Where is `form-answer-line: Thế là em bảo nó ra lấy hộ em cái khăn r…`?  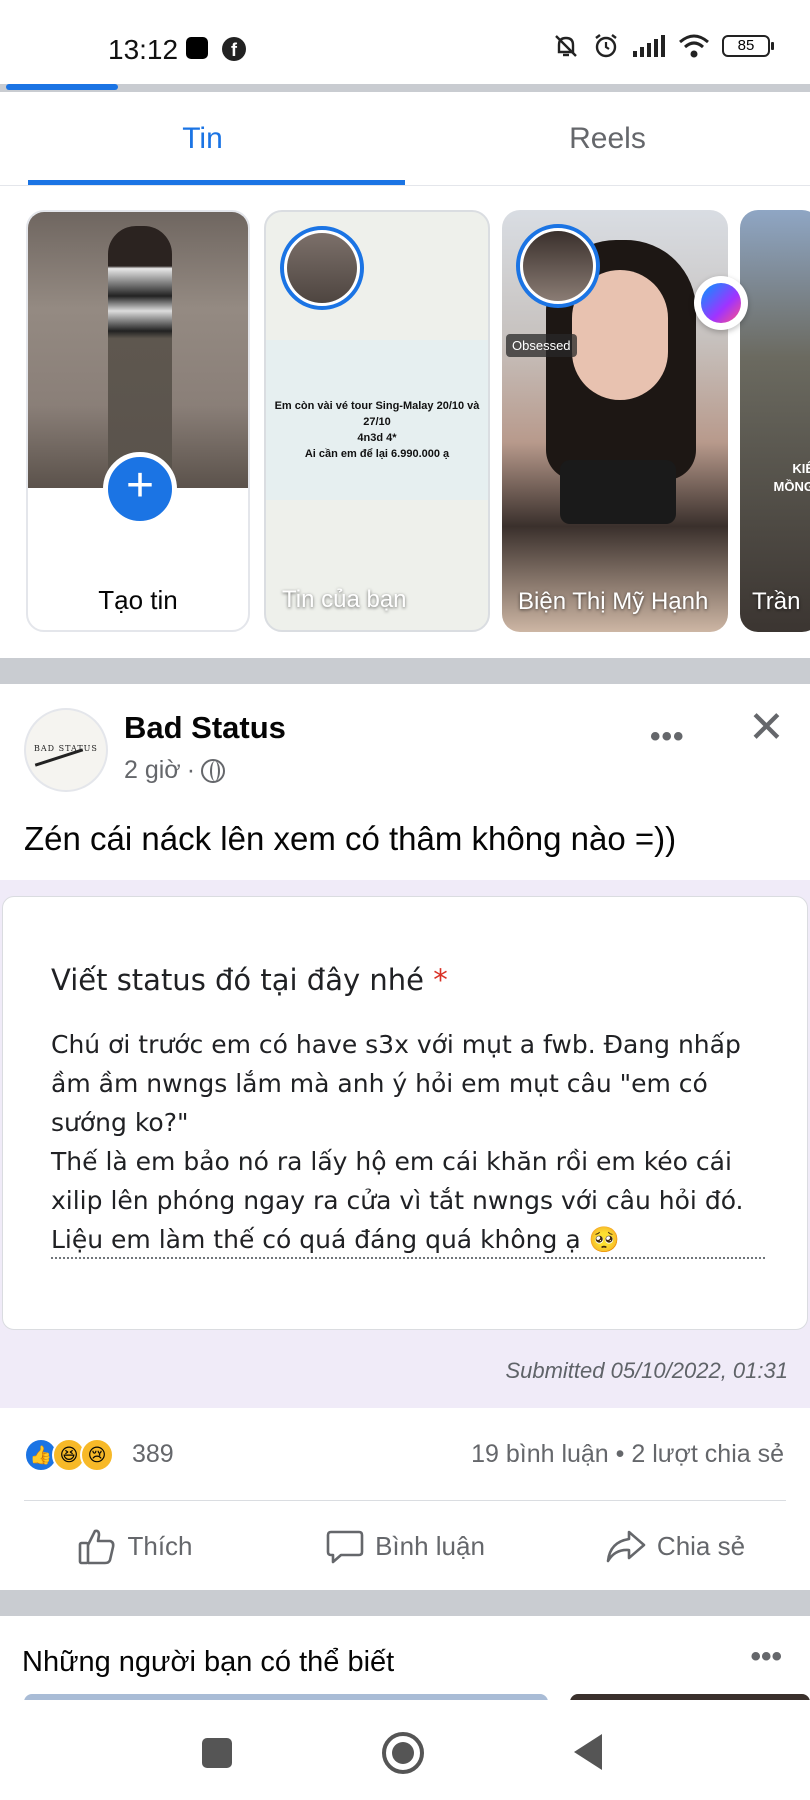
form-answer-line: Thế là em bảo nó ra lấy hộ em cái khăn r… is located at coordinates (391, 1161).